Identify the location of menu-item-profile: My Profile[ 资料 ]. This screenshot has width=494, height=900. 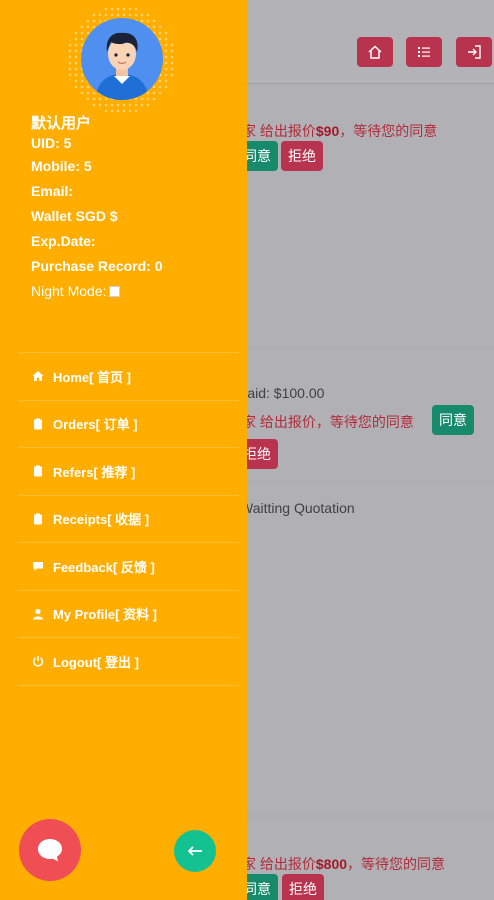
(128, 614).